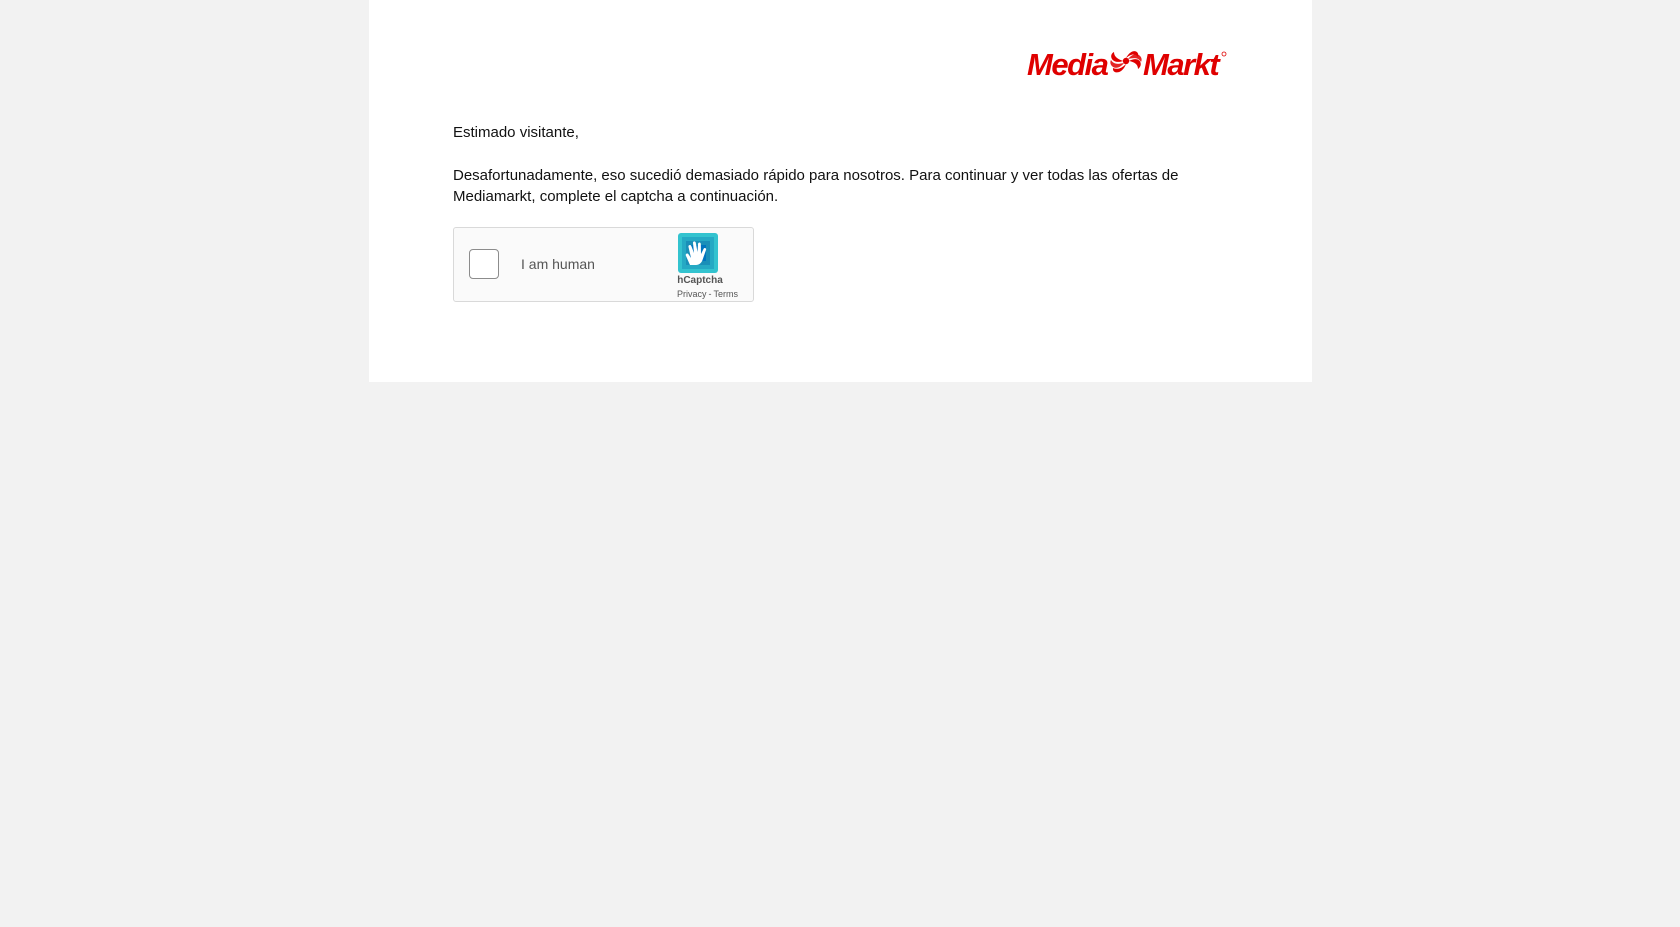 The height and width of the screenshot is (927, 1680). What do you see at coordinates (603, 264) in the screenshot?
I see `hcaptcha-widget: I am human hCaptcha Privacy - Terms` at bounding box center [603, 264].